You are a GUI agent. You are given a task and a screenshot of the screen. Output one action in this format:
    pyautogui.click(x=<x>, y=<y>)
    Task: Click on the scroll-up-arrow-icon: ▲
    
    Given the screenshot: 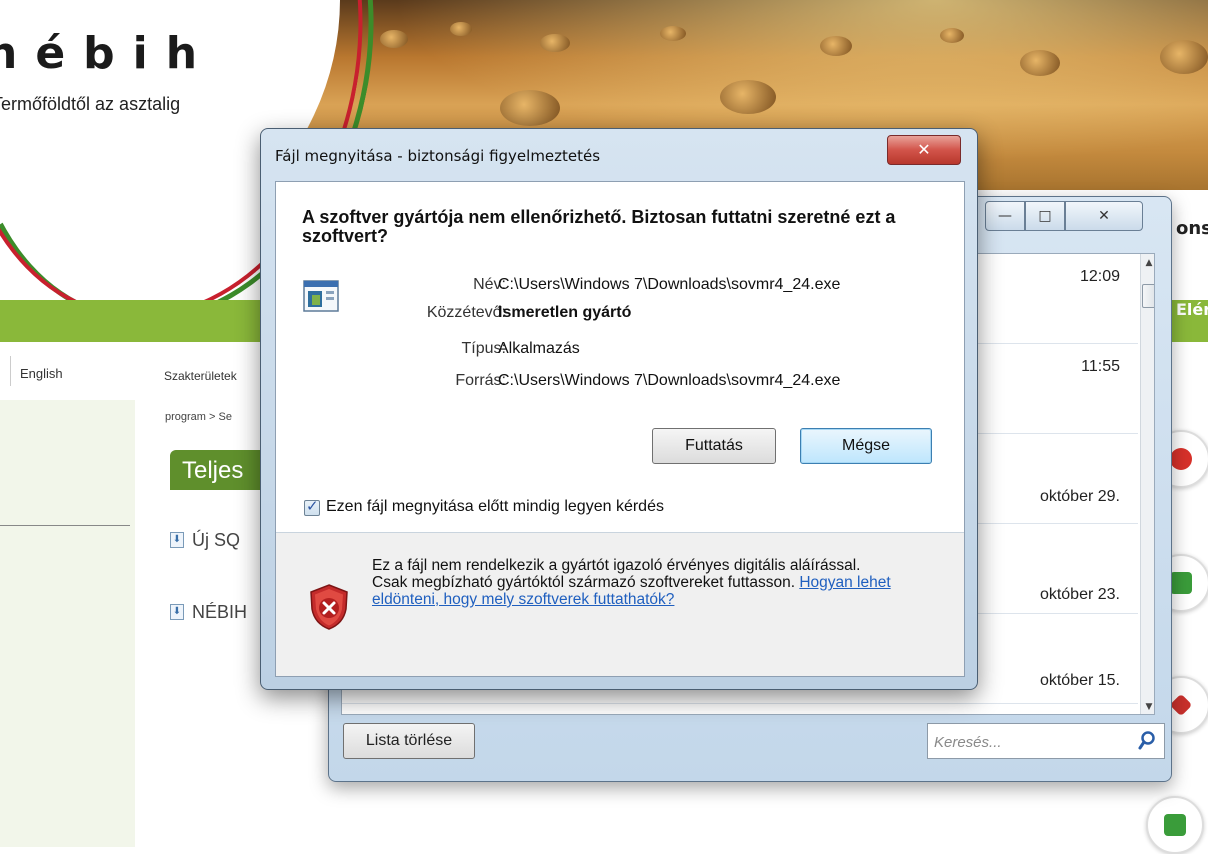 What is the action you would take?
    pyautogui.click(x=1147, y=263)
    